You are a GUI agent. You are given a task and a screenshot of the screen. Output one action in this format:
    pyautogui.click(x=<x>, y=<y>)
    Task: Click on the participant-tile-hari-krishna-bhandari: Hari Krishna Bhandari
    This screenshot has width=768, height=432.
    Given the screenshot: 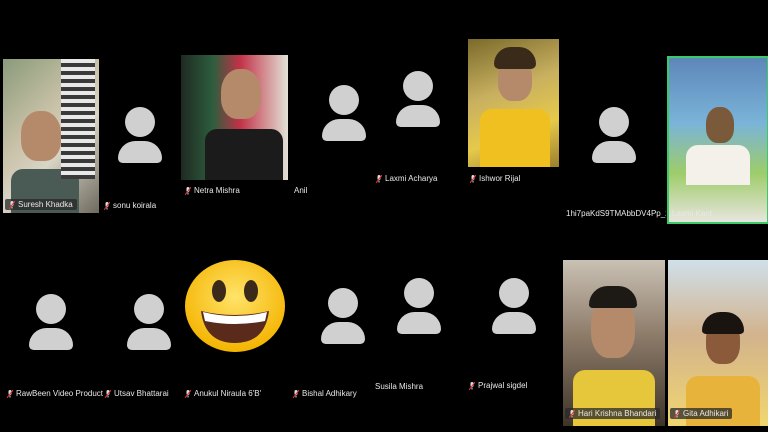 What is the action you would take?
    pyautogui.click(x=614, y=343)
    